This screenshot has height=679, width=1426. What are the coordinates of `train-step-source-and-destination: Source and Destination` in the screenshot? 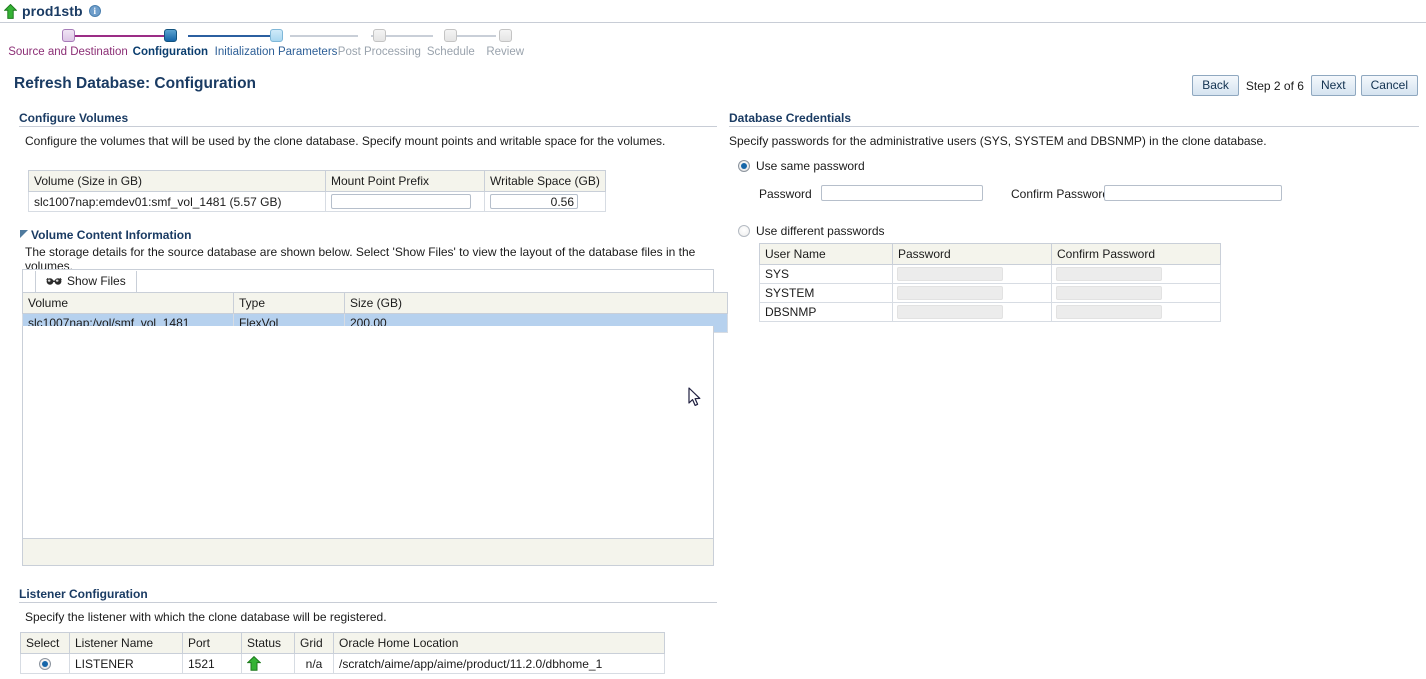 It's located at (68, 43).